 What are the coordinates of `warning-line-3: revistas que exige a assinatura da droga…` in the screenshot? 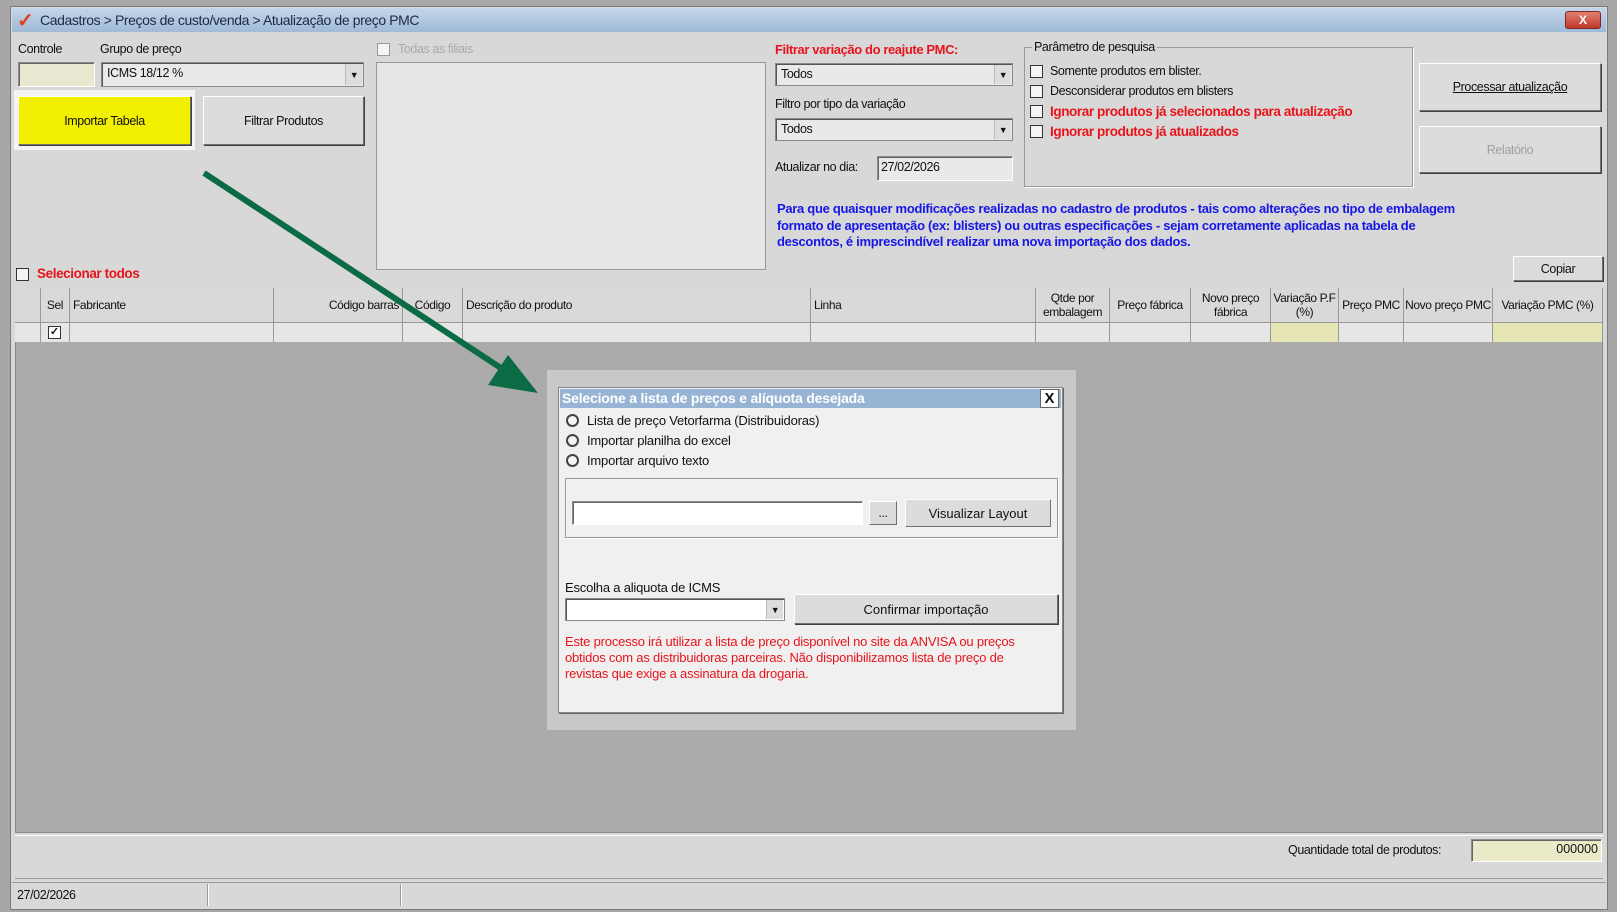 It's located at (687, 673).